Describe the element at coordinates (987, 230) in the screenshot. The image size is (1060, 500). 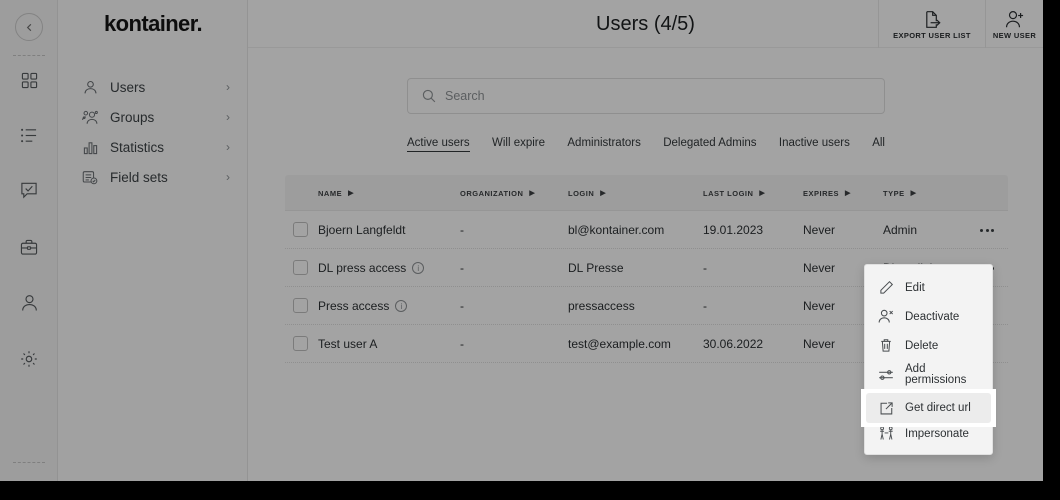
I see `row-actions-button` at that location.